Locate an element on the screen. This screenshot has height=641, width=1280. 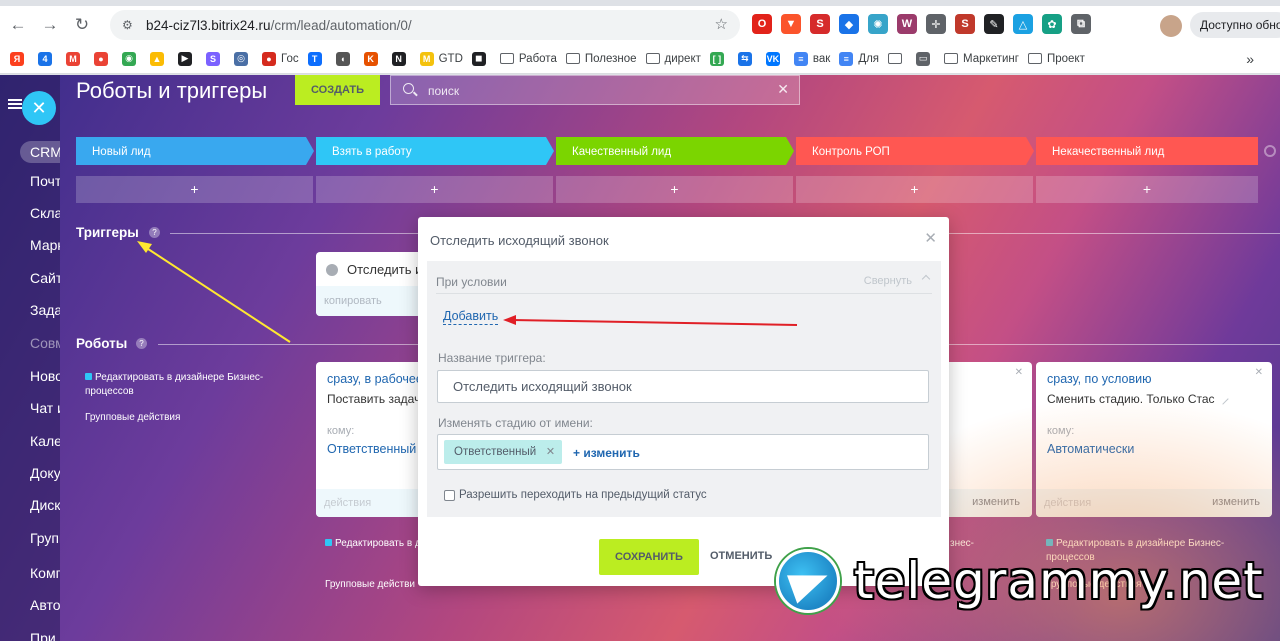
stage-settings-icon is located at coordinates (1270, 151).